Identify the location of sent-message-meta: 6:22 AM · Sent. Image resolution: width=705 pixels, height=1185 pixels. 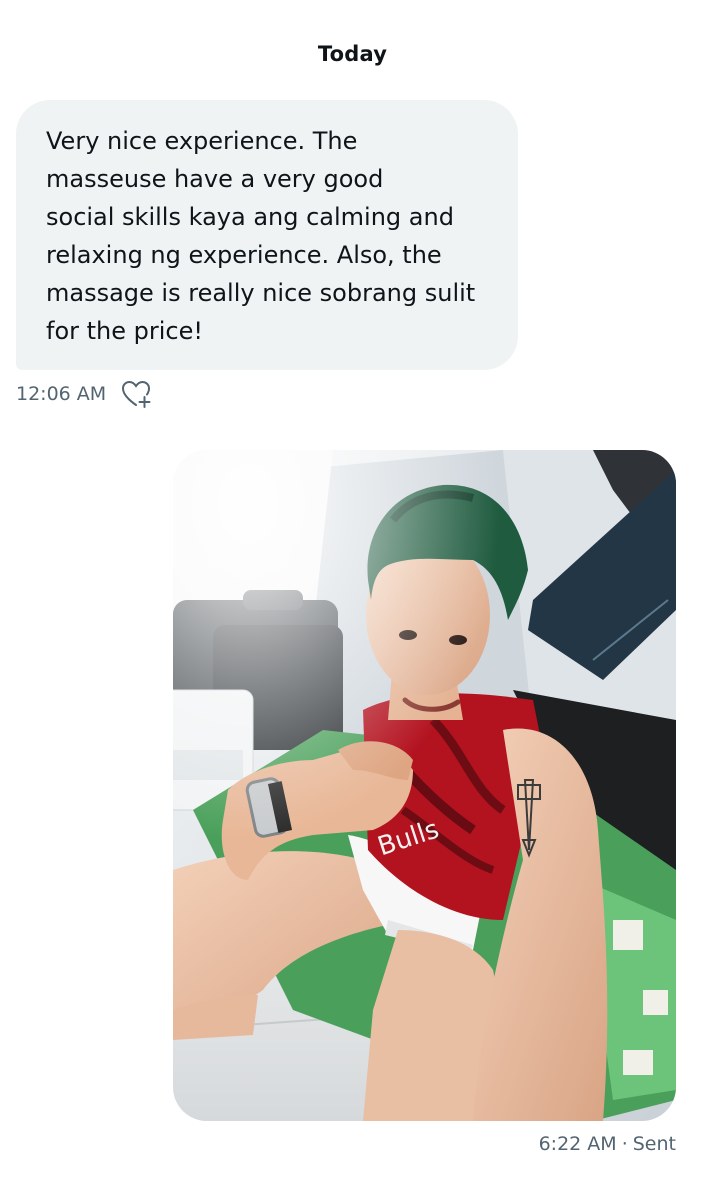
(607, 1144).